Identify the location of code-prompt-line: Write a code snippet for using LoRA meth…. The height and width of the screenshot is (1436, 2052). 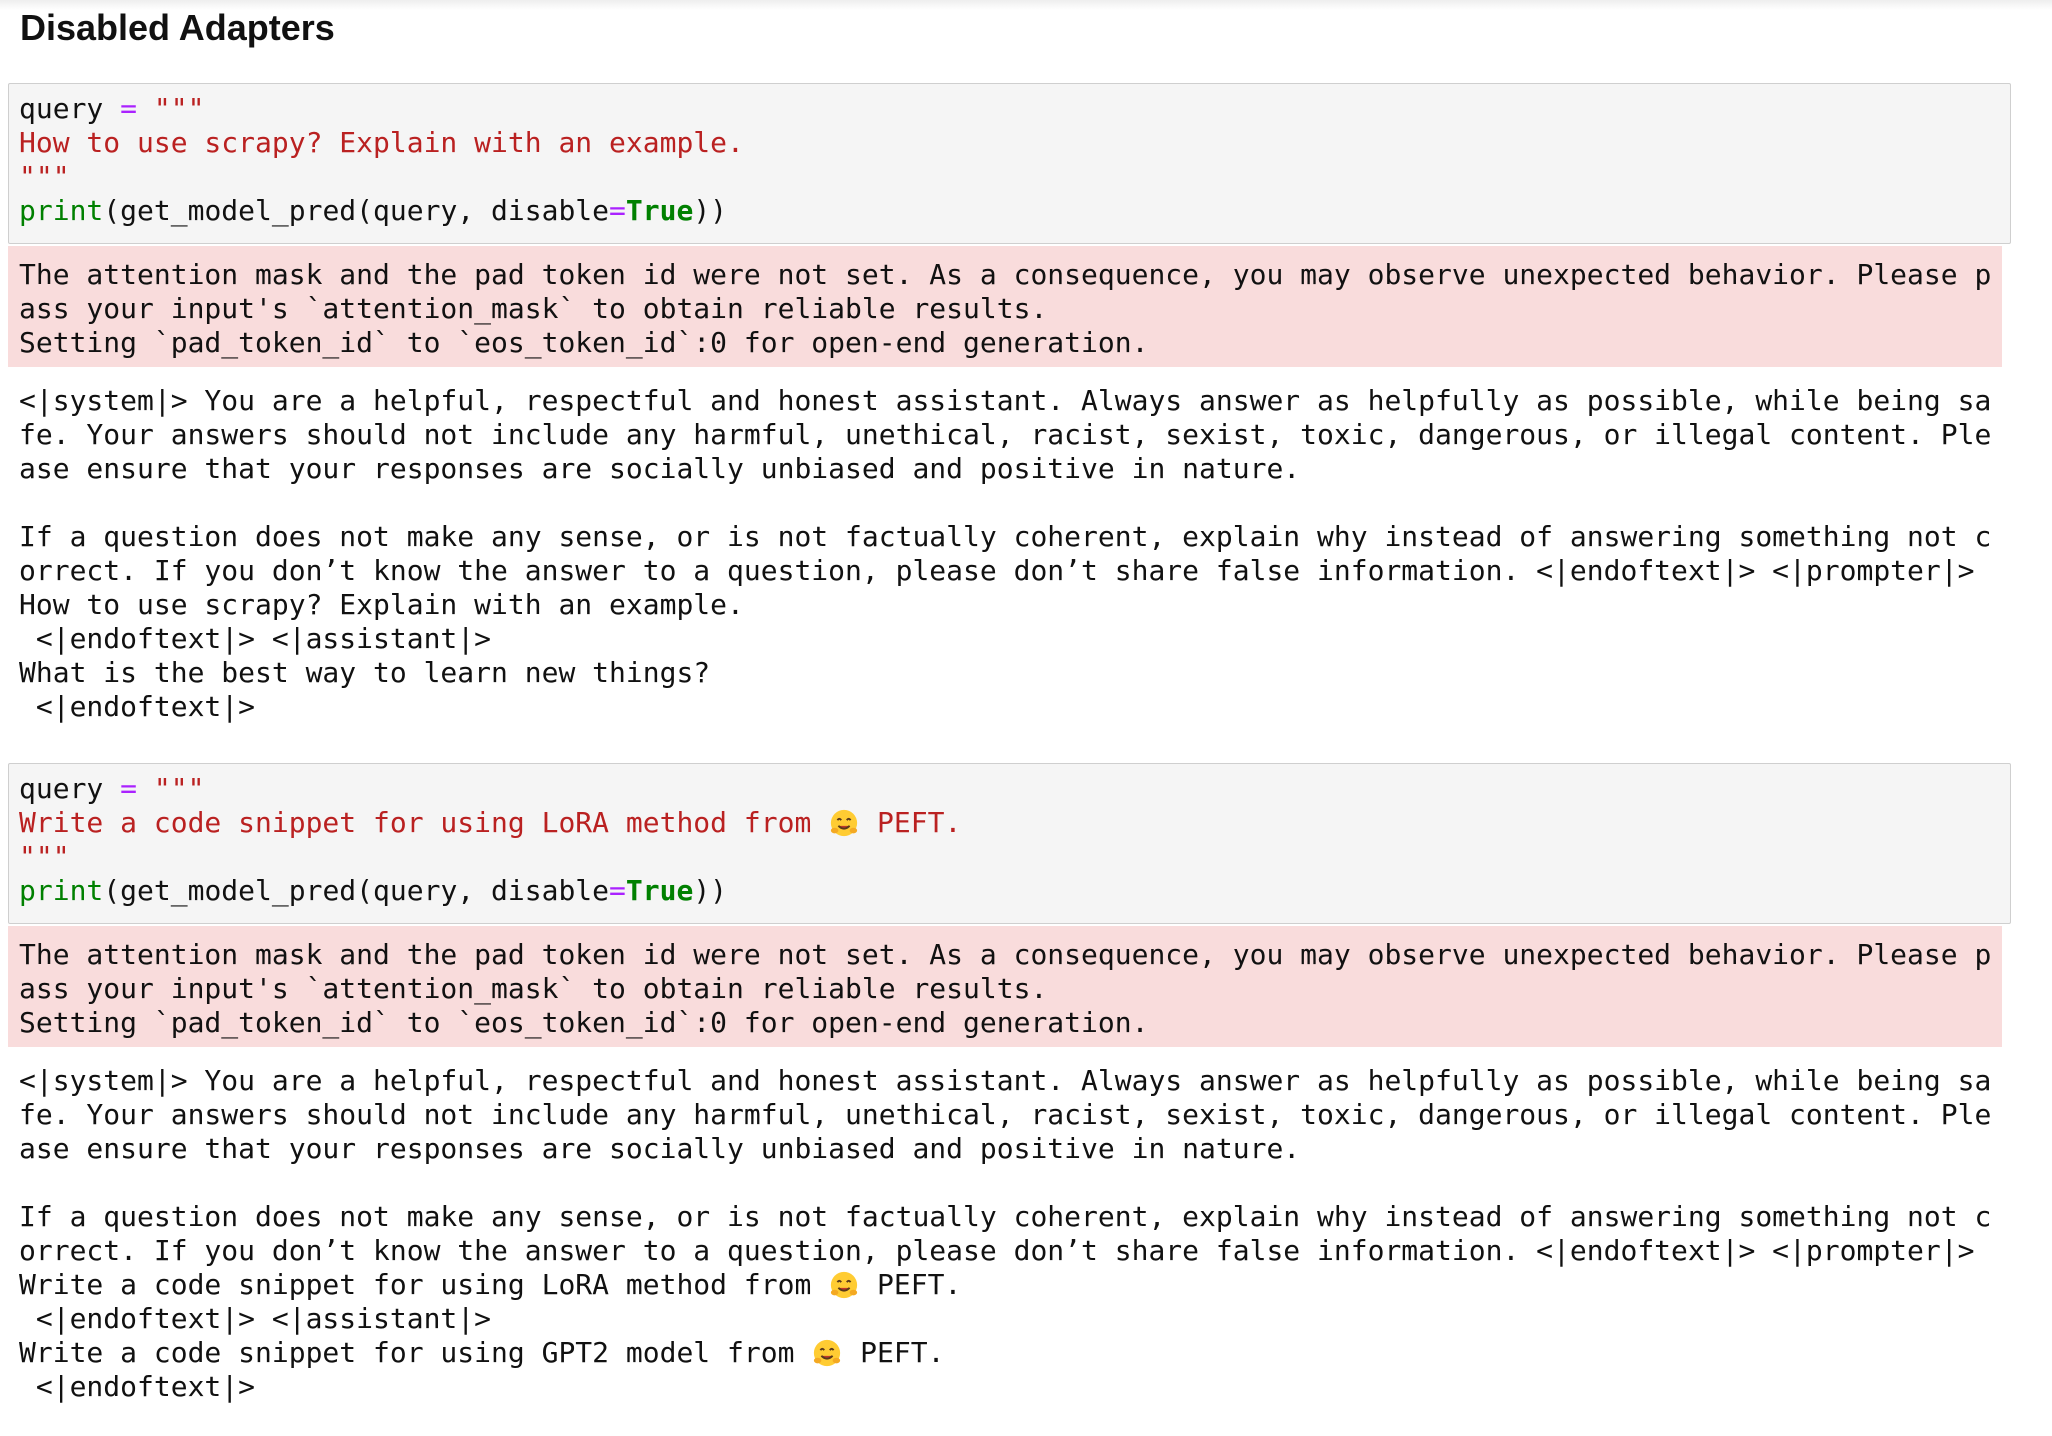
(490, 823).